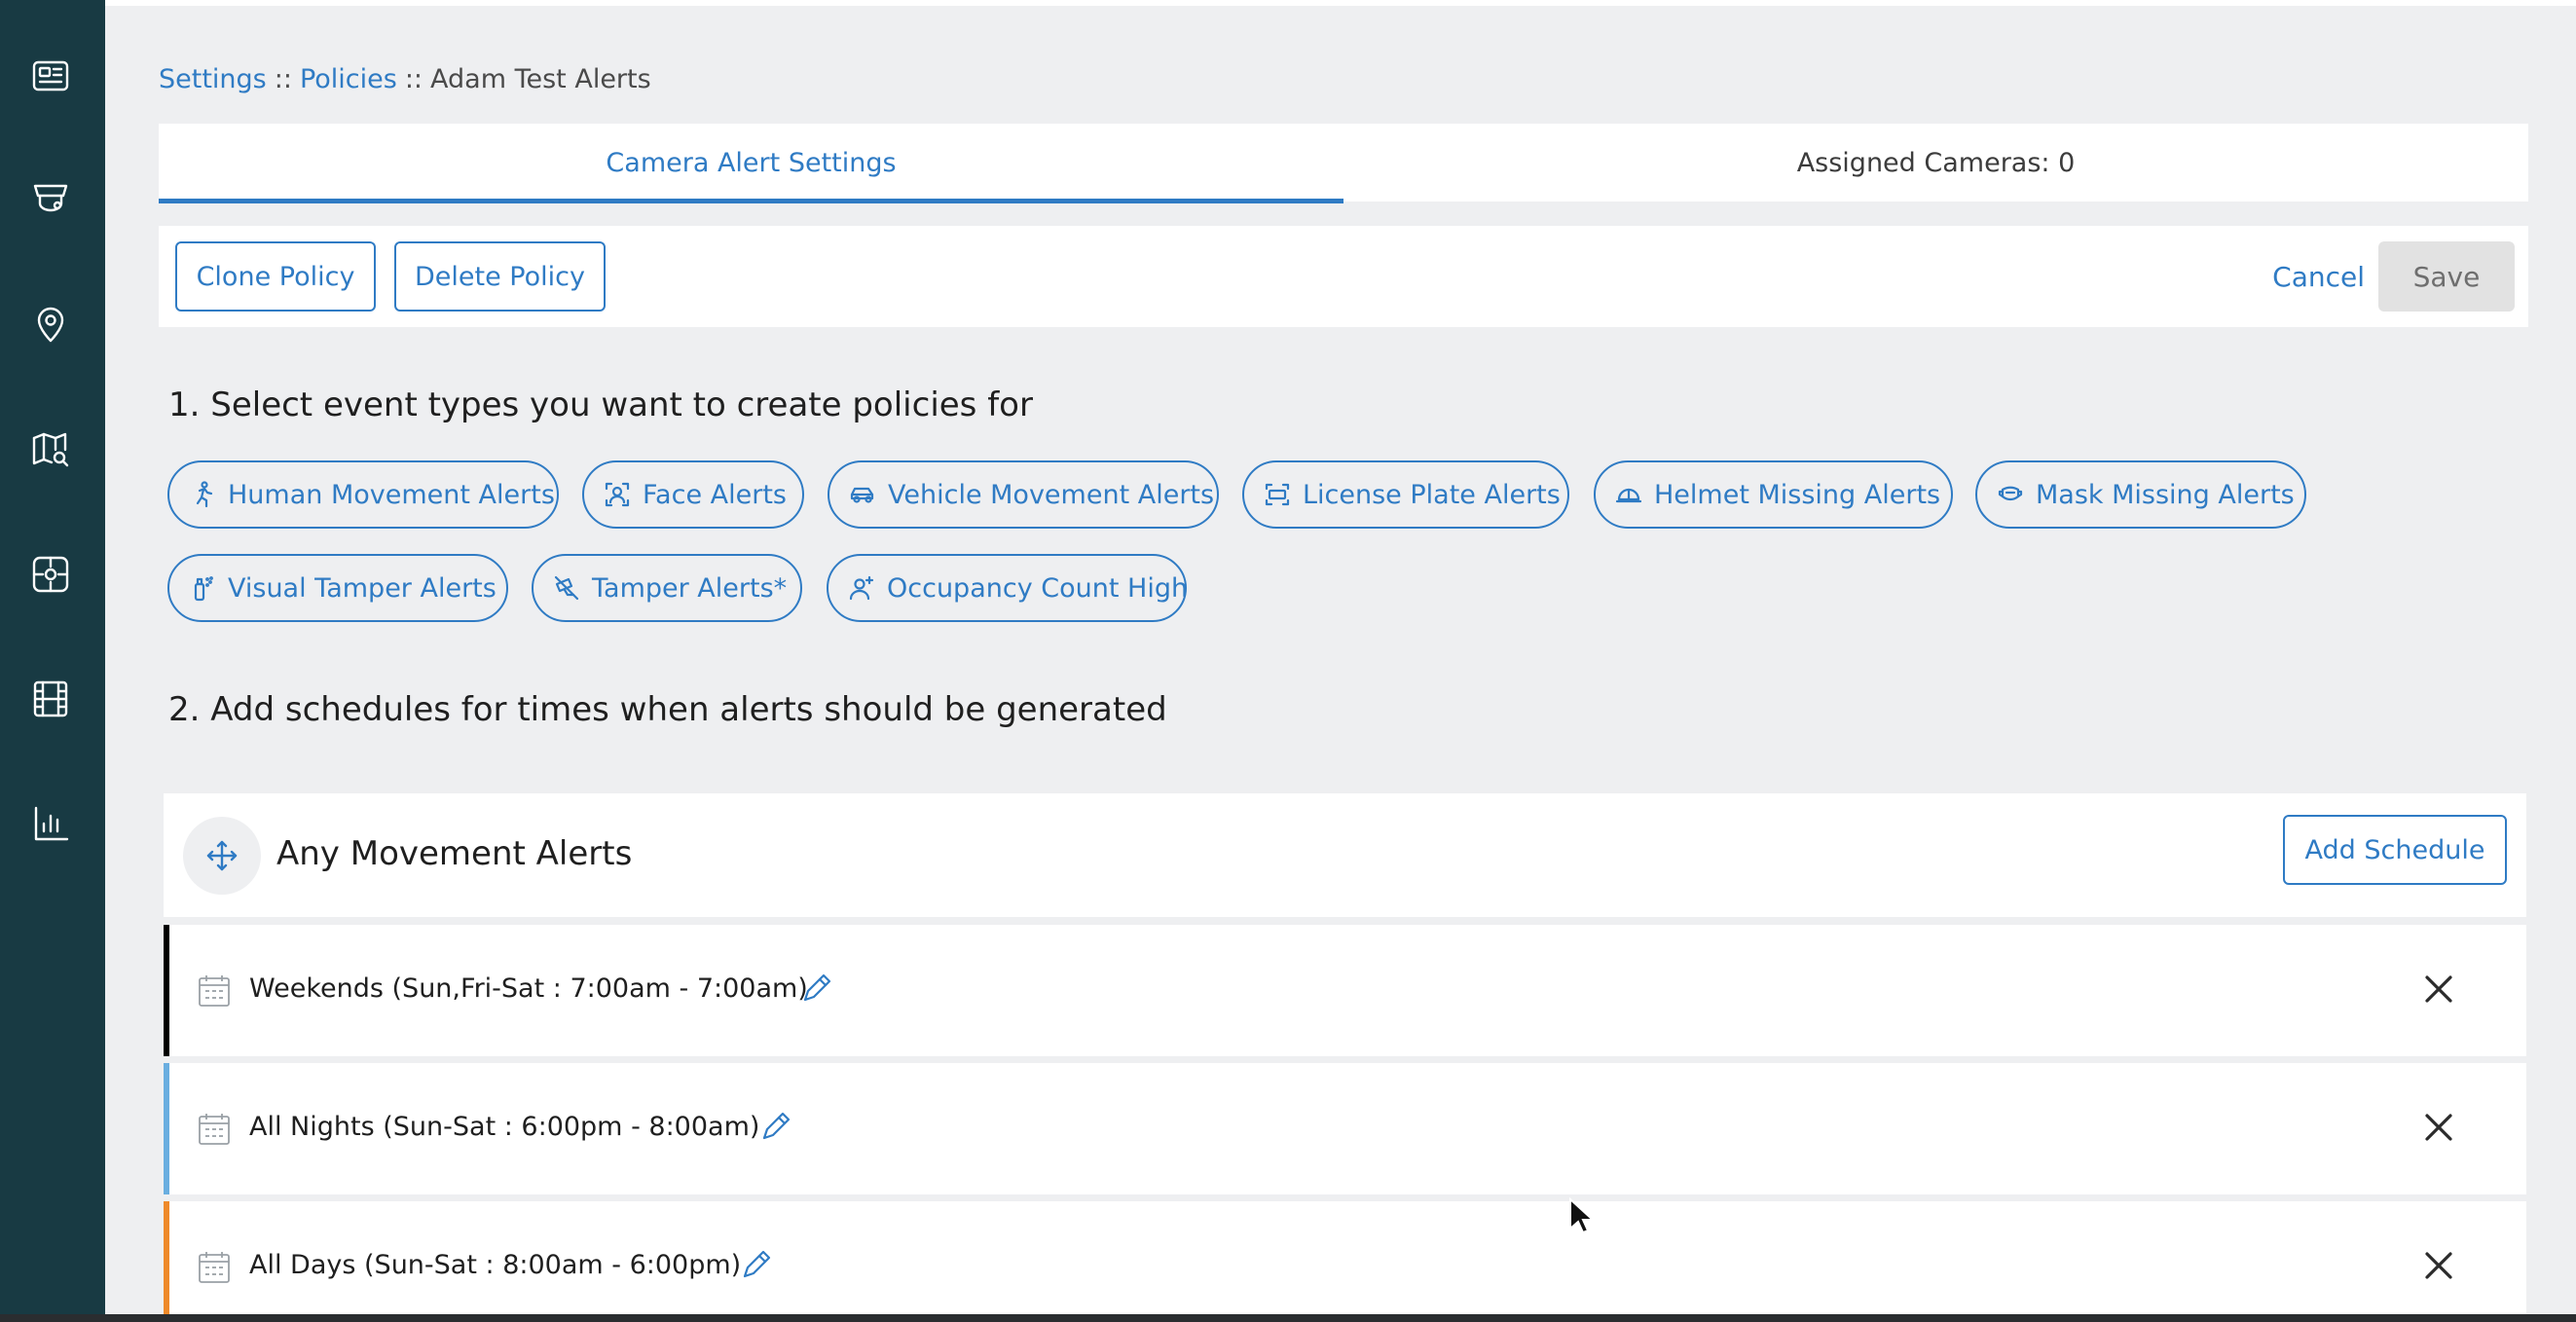  Describe the element at coordinates (617, 494) in the screenshot. I see `face-scan-icon` at that location.